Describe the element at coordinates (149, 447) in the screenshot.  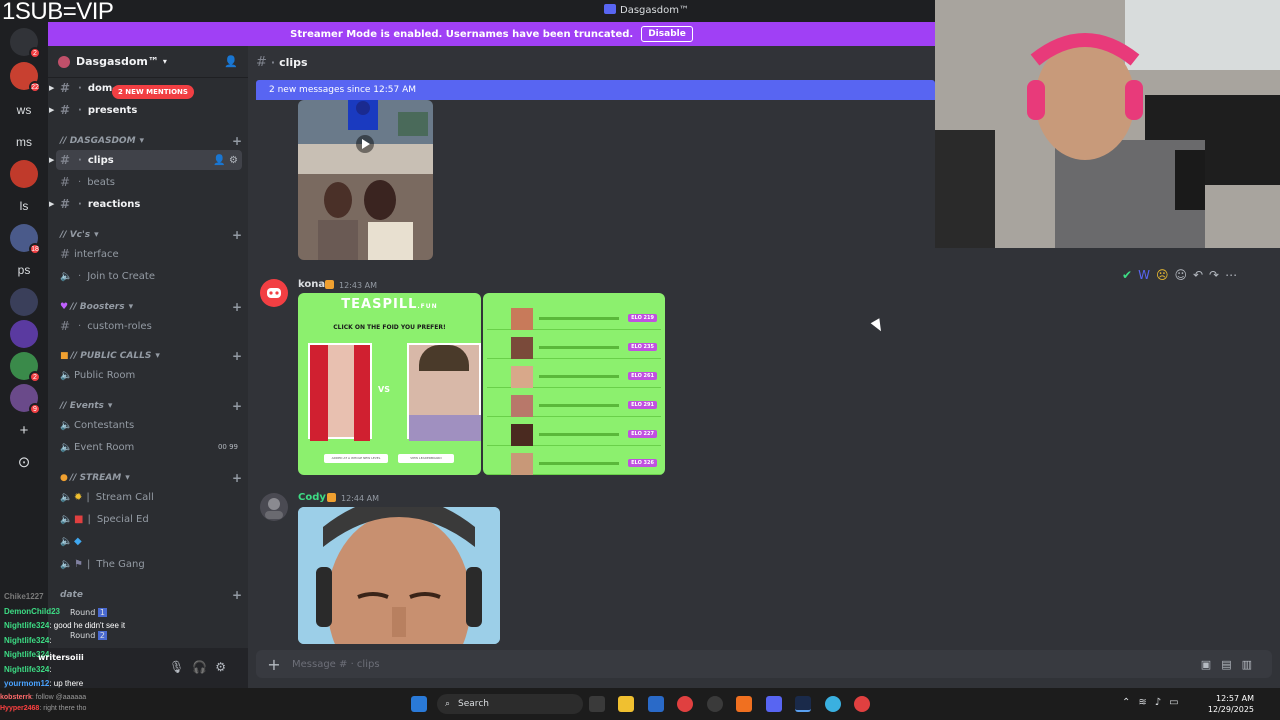
I see `channel-event-room: 🔈 Event Room 00 99` at that location.